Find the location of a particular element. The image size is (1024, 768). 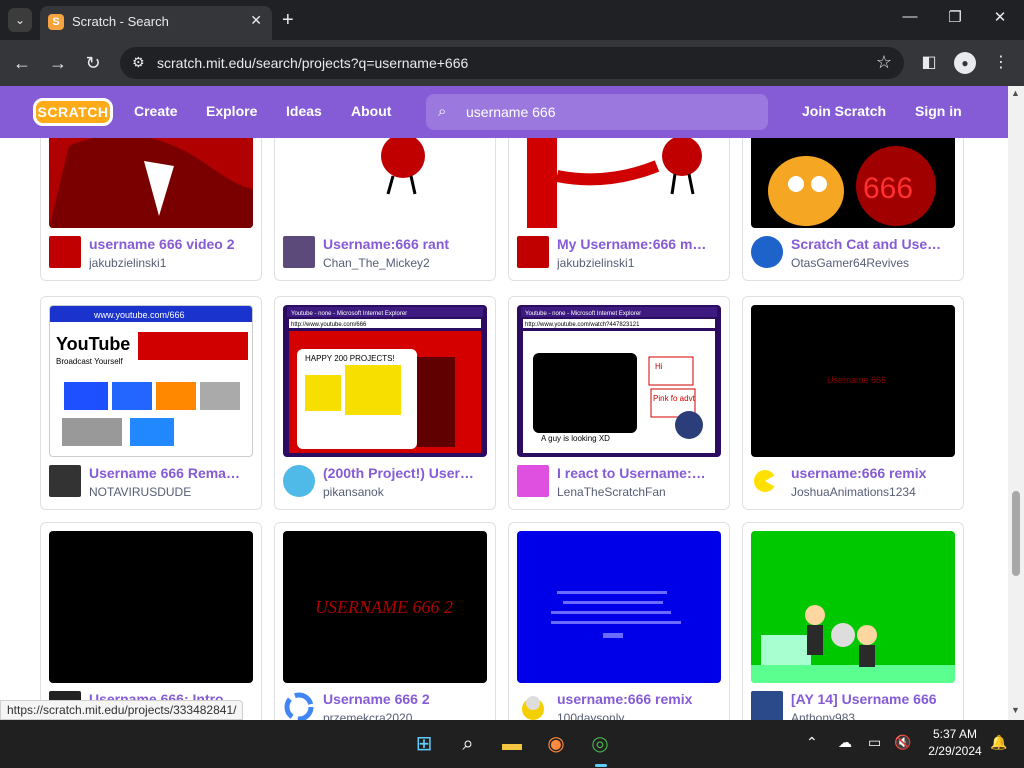

menu-kebab-icon: ⋮ is located at coordinates (1001, 63).